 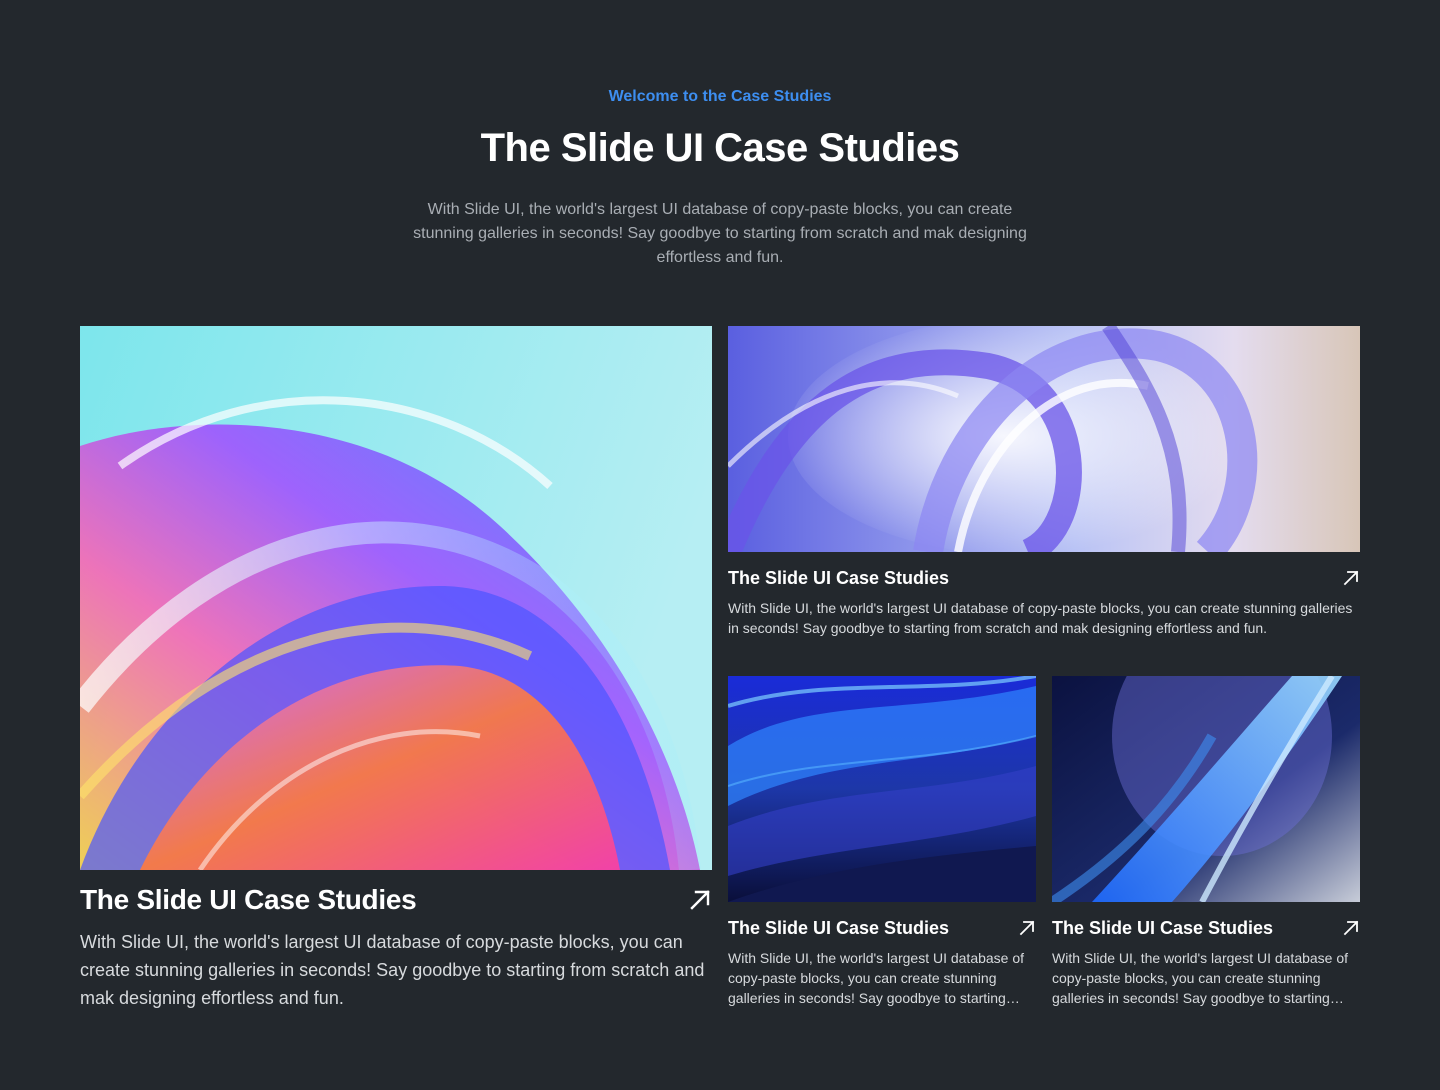 I want to click on eyebrow-text: Welcome to the Case Studies, so click(x=720, y=96).